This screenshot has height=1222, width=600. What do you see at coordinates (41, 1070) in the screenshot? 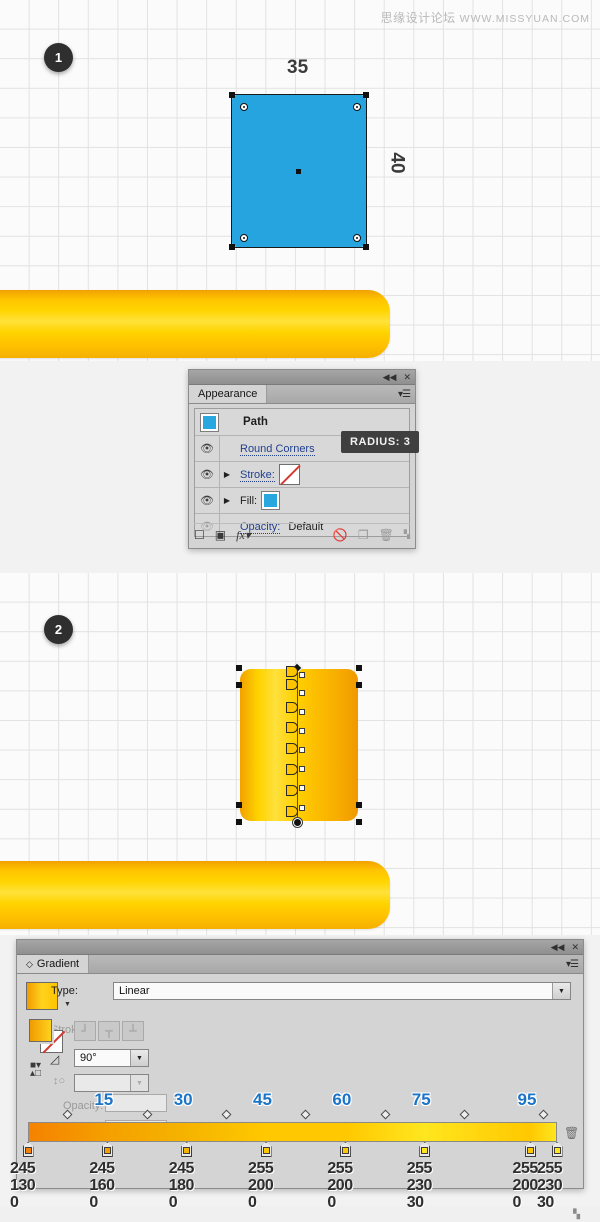
I see `reverse-gradient-icon: ■▾ ▴□` at bounding box center [41, 1070].